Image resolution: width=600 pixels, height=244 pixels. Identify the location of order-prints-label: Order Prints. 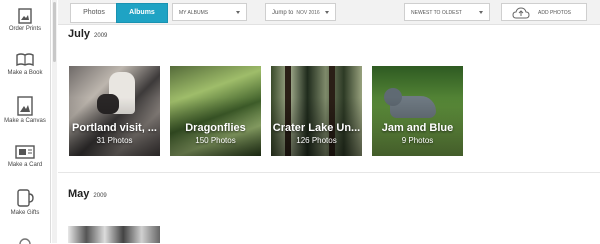
(25, 29).